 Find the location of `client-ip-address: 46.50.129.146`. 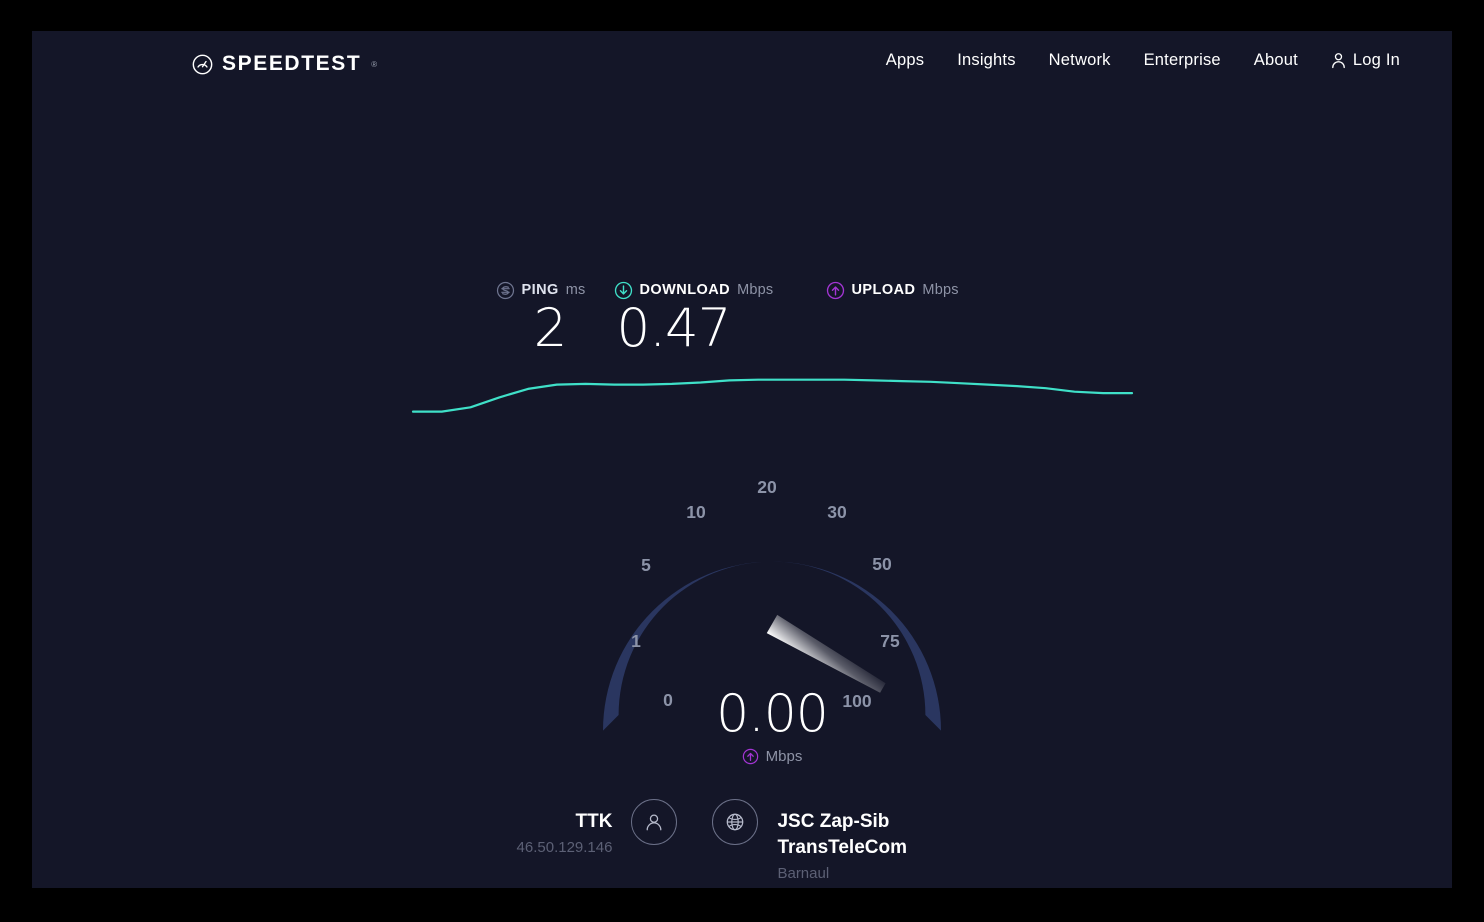

client-ip-address: 46.50.129.146 is located at coordinates (564, 847).